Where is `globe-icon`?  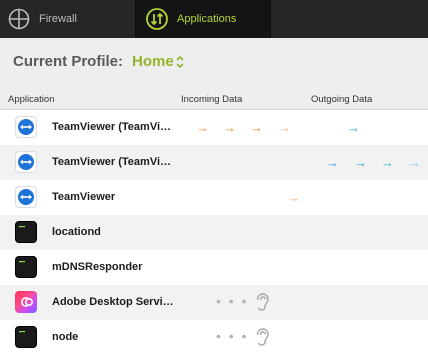
globe-icon is located at coordinates (19, 19).